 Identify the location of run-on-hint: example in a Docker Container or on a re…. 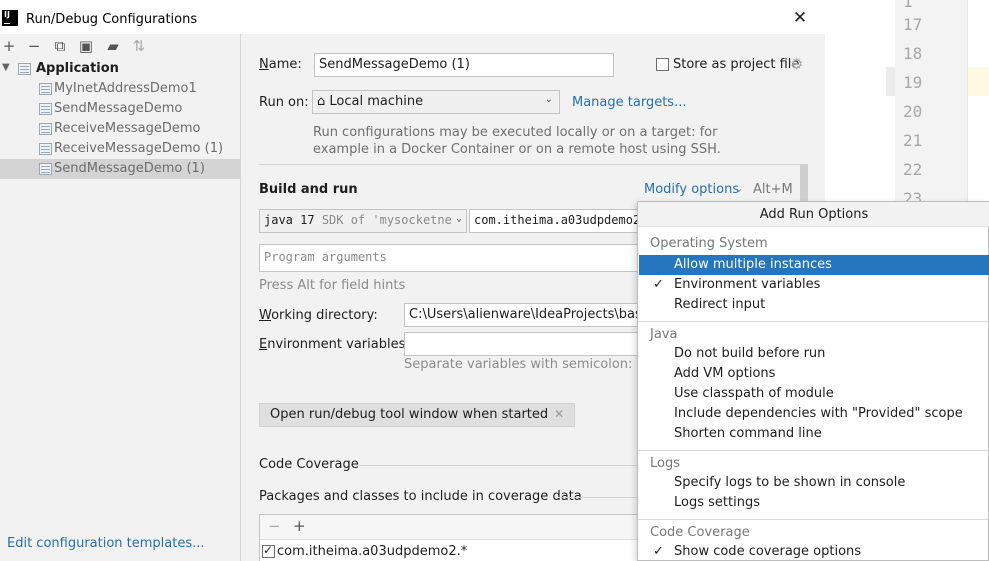
(517, 149).